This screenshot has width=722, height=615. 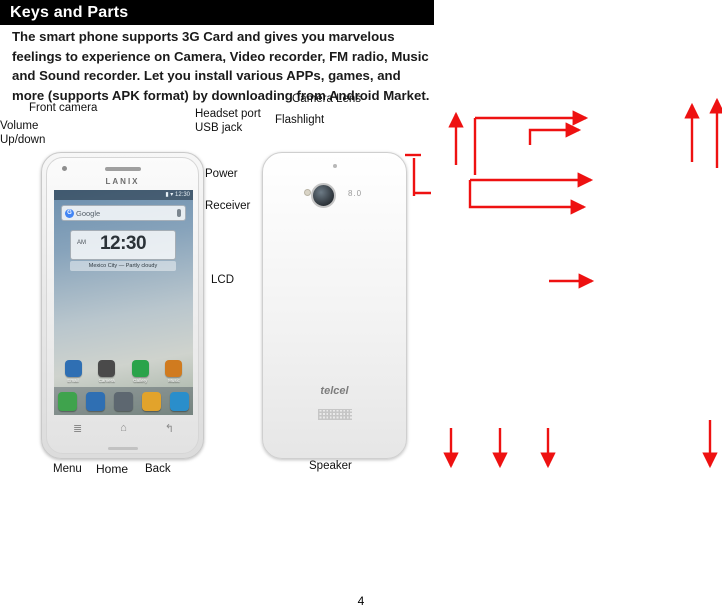 What do you see at coordinates (112, 469) in the screenshot?
I see `label-home: Home` at bounding box center [112, 469].